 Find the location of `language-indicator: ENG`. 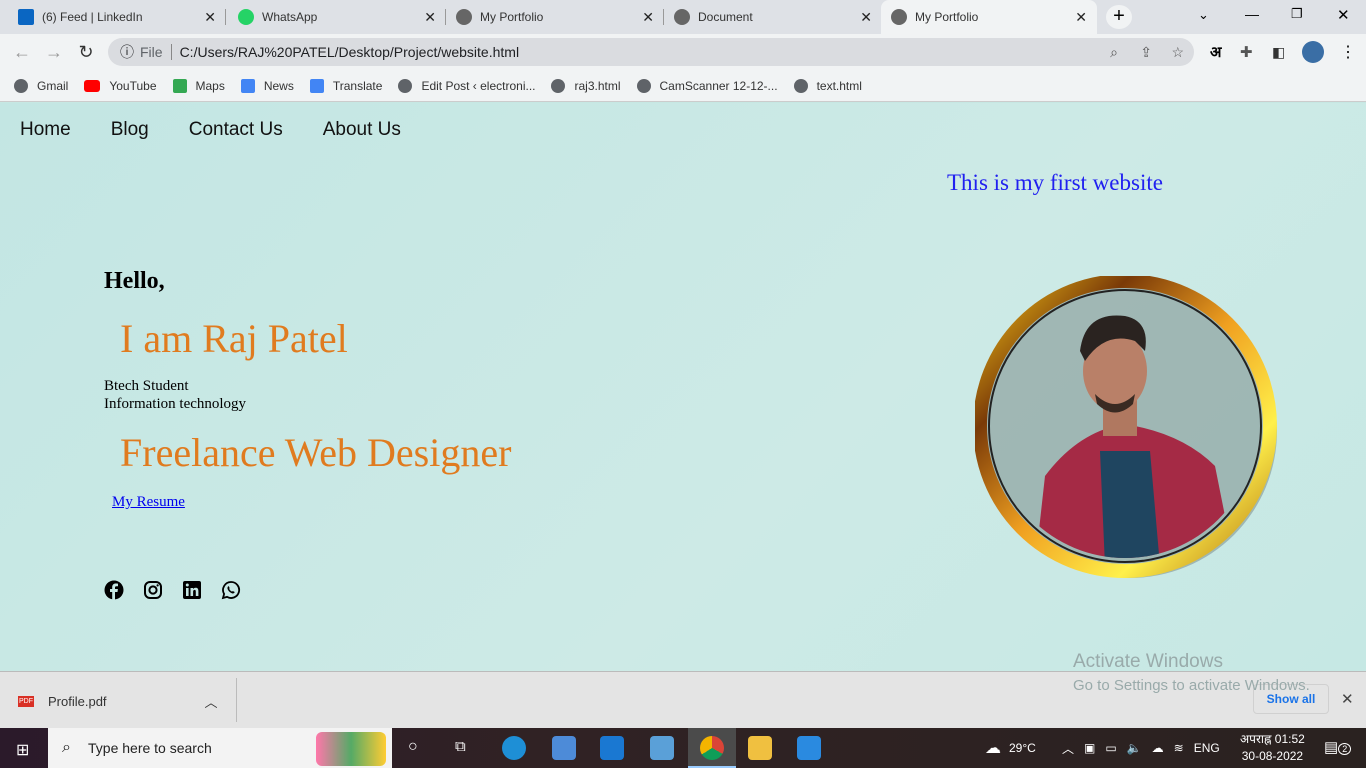

language-indicator: ENG is located at coordinates (1207, 748).